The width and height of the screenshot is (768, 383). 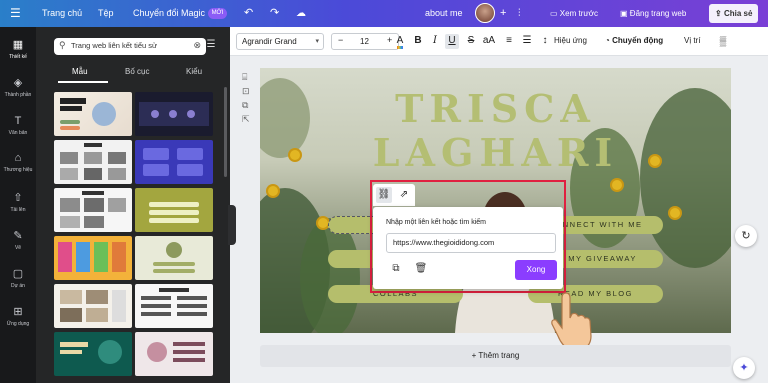 I want to click on export-icon: ⇱, so click(x=246, y=119).